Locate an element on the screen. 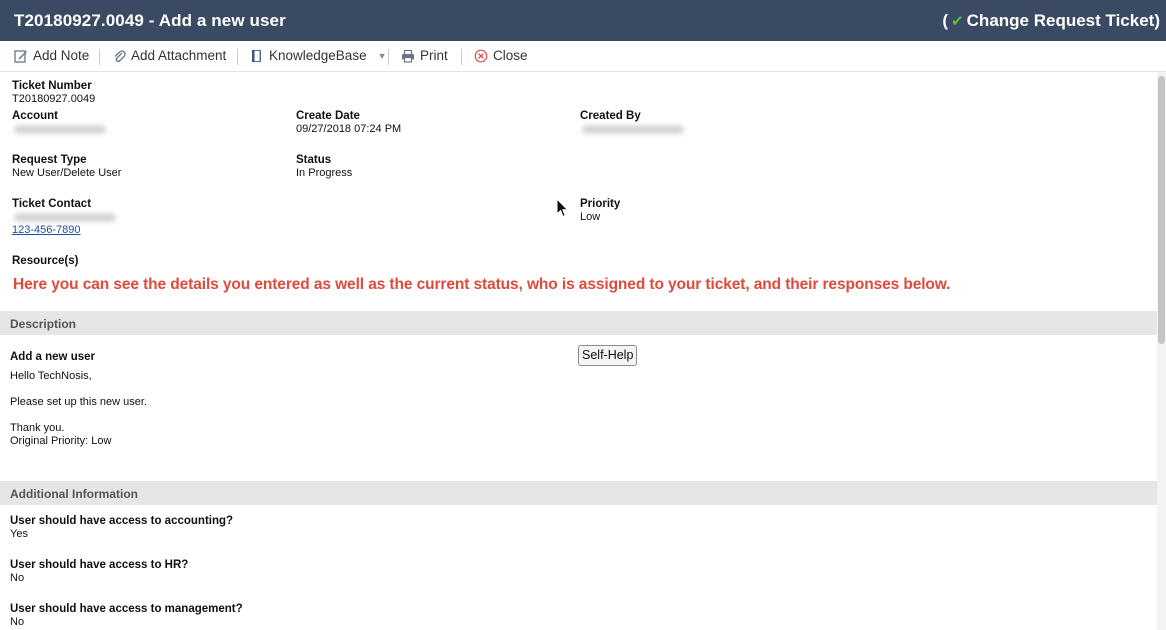 The height and width of the screenshot is (630, 1166). print-label: Print is located at coordinates (434, 55).